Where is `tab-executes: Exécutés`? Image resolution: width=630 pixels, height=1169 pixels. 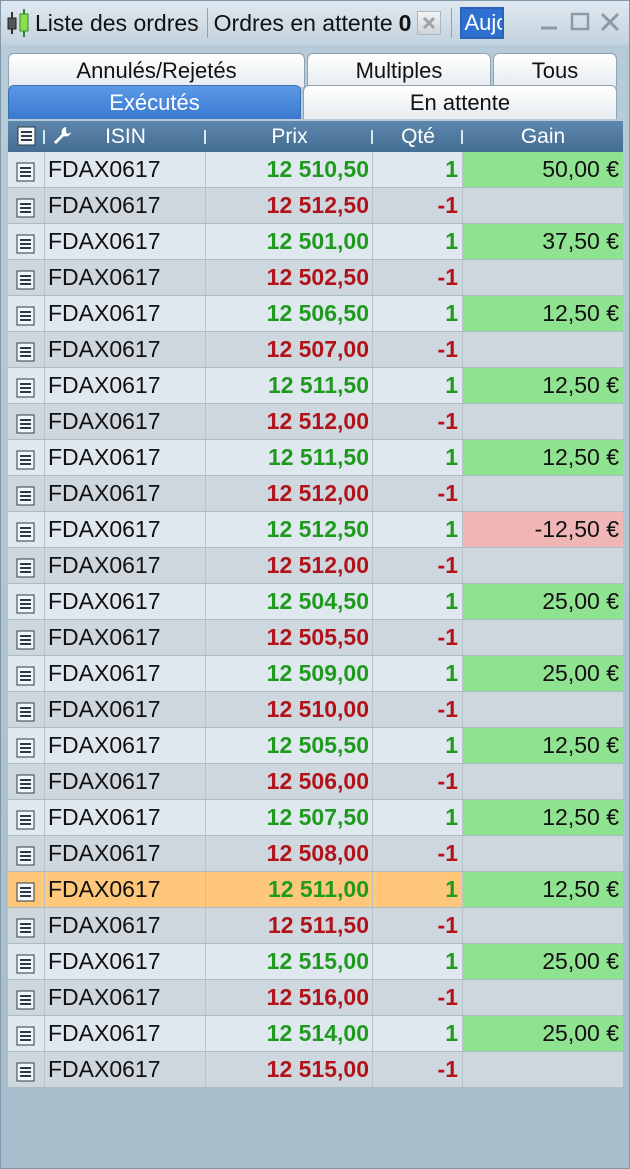
tab-executes: Exécutés is located at coordinates (154, 102).